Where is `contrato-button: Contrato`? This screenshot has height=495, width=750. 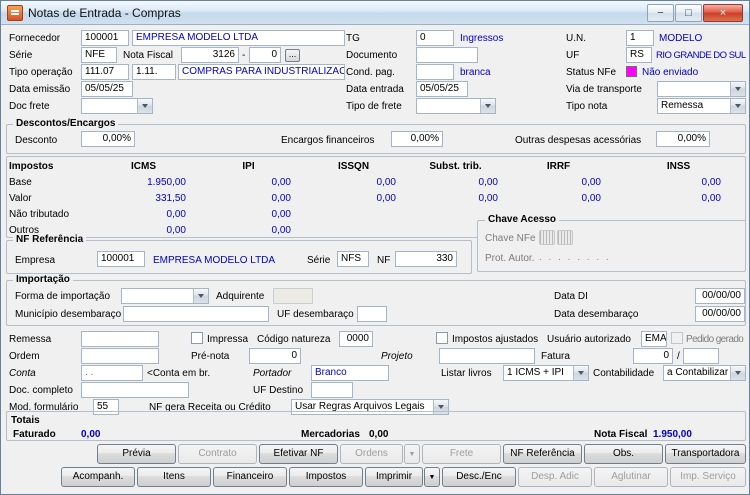
contrato-button: Contrato is located at coordinates (217, 454).